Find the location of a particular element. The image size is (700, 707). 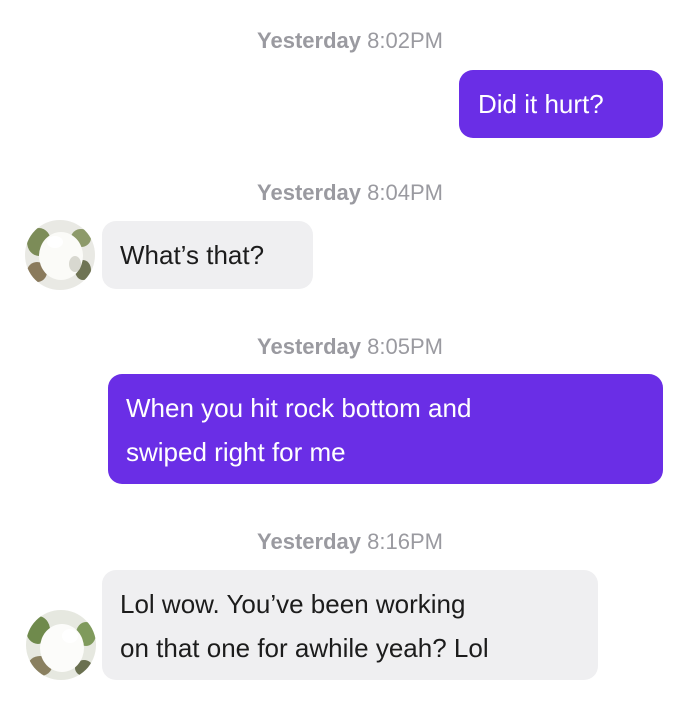

timestamp-3: Yesterday 8:05PM is located at coordinates (350, 347).